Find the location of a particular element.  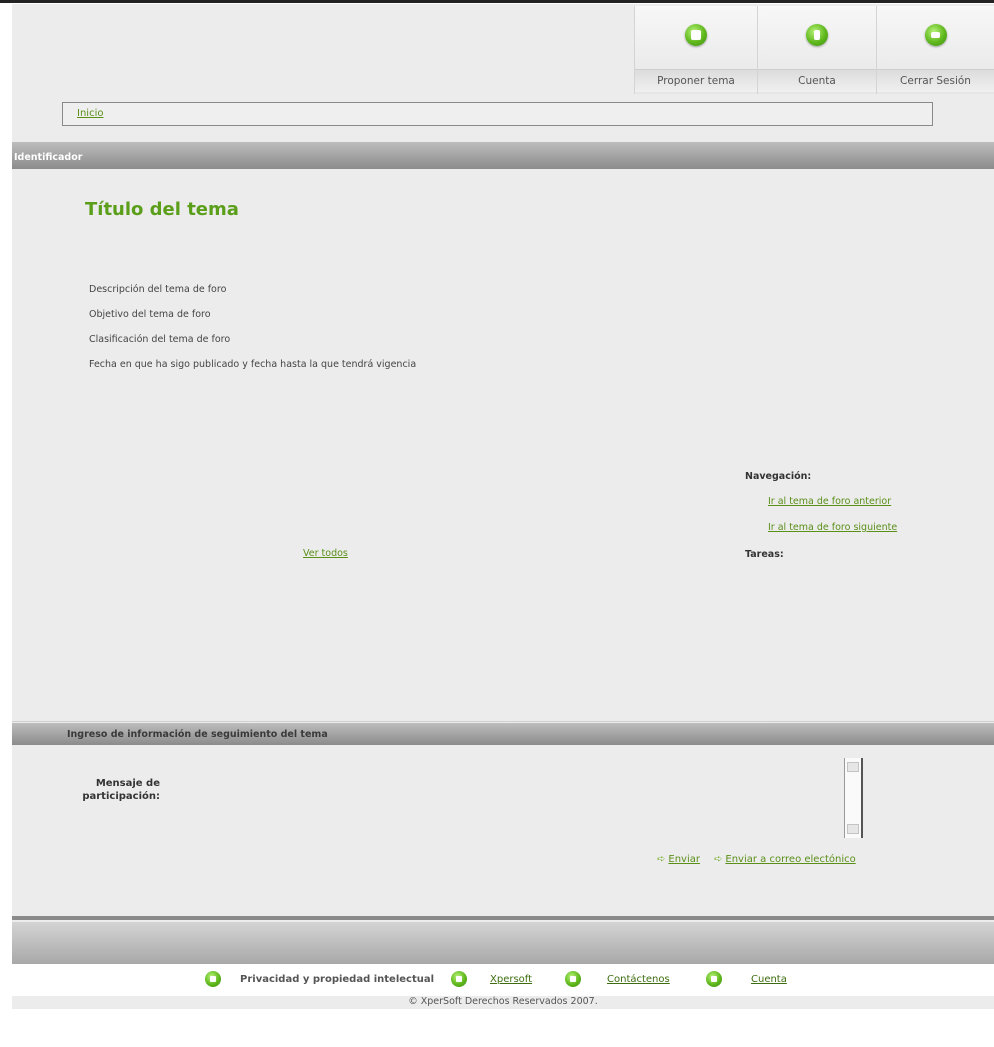

exit-arrow-icon is located at coordinates (935, 35).